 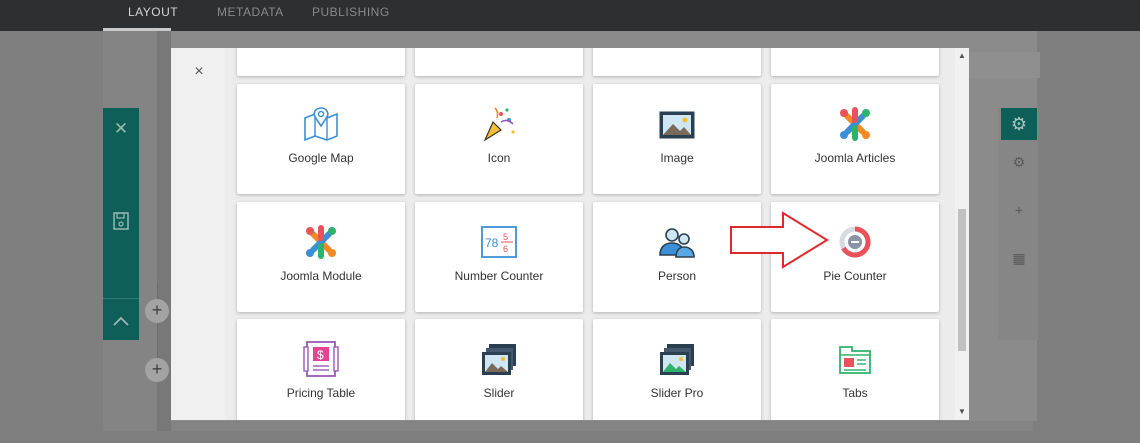 I want to click on addon-label: Joomla Module, so click(x=321, y=276).